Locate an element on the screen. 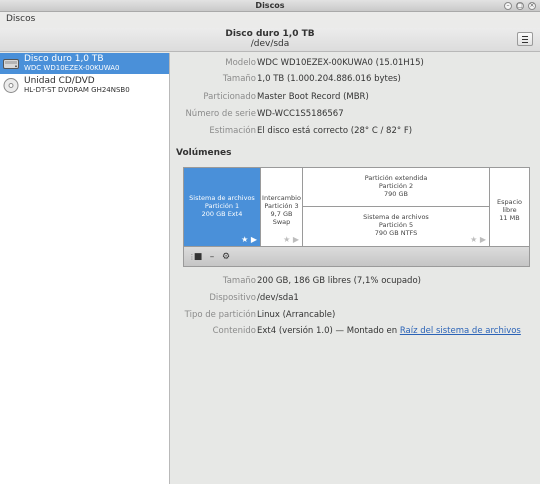  info-label: Estimación is located at coordinates (232, 131).